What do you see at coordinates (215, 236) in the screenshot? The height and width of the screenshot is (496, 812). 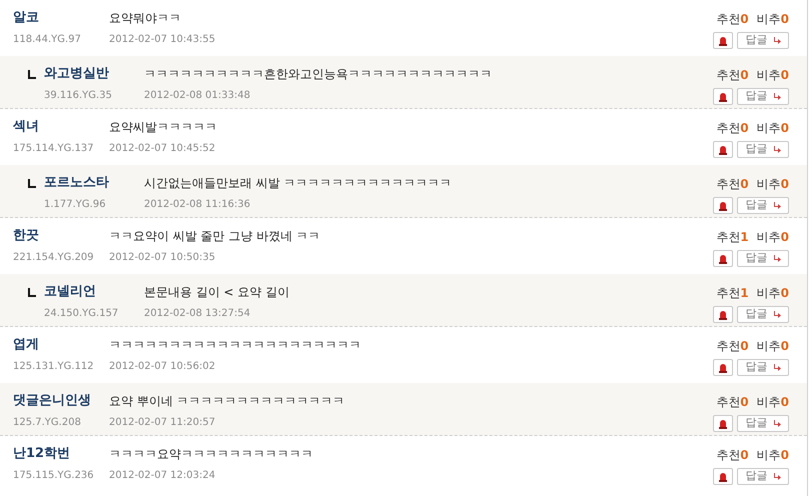 I see `comment-text: ㅋㅋ요약이 씨발 줄만 그냥 바꼈네 ㅋㅋ` at bounding box center [215, 236].